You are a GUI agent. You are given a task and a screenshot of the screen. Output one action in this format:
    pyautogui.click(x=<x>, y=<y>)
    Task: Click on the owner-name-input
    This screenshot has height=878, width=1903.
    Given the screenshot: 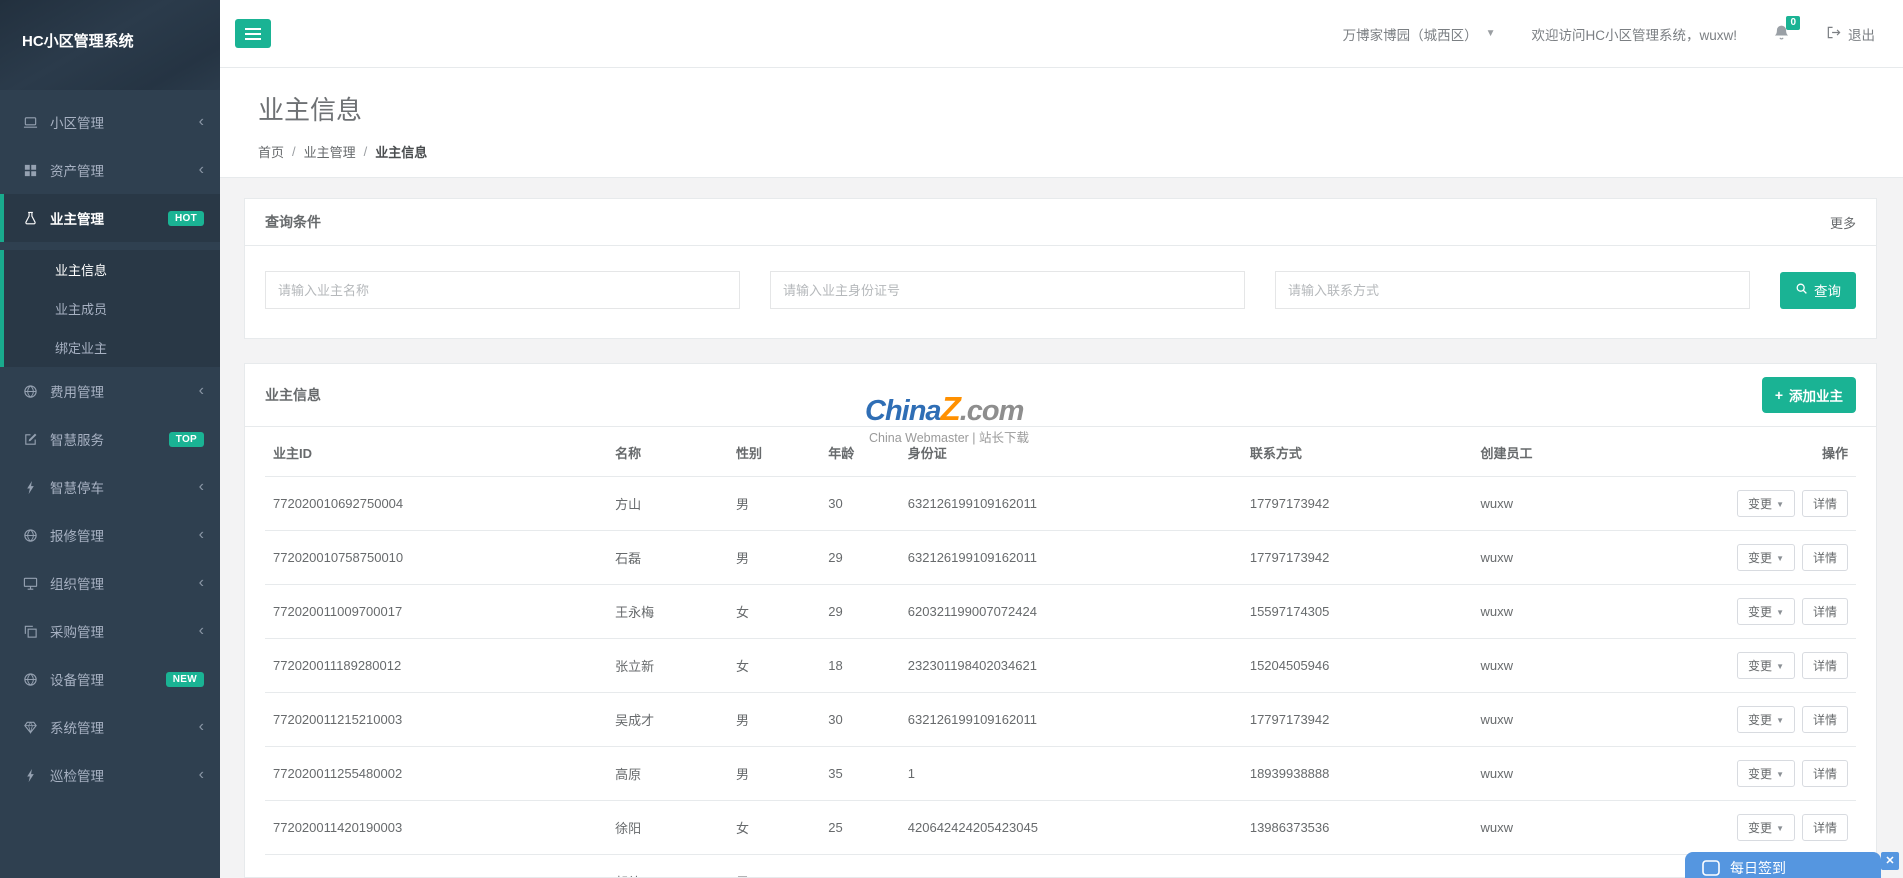 What is the action you would take?
    pyautogui.click(x=502, y=290)
    